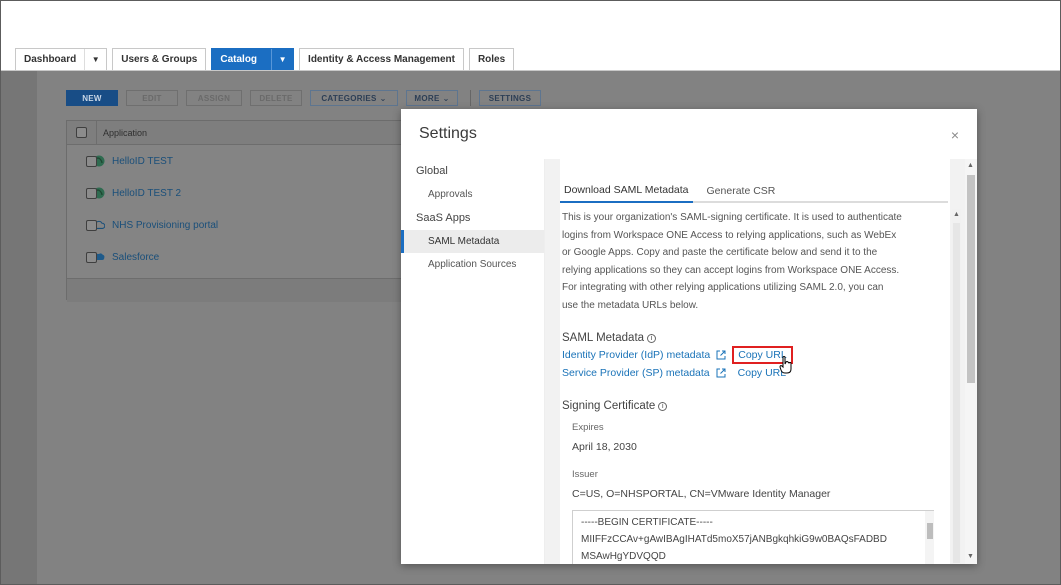 This screenshot has height=585, width=1061. I want to click on delete-button: DELETE, so click(276, 98).